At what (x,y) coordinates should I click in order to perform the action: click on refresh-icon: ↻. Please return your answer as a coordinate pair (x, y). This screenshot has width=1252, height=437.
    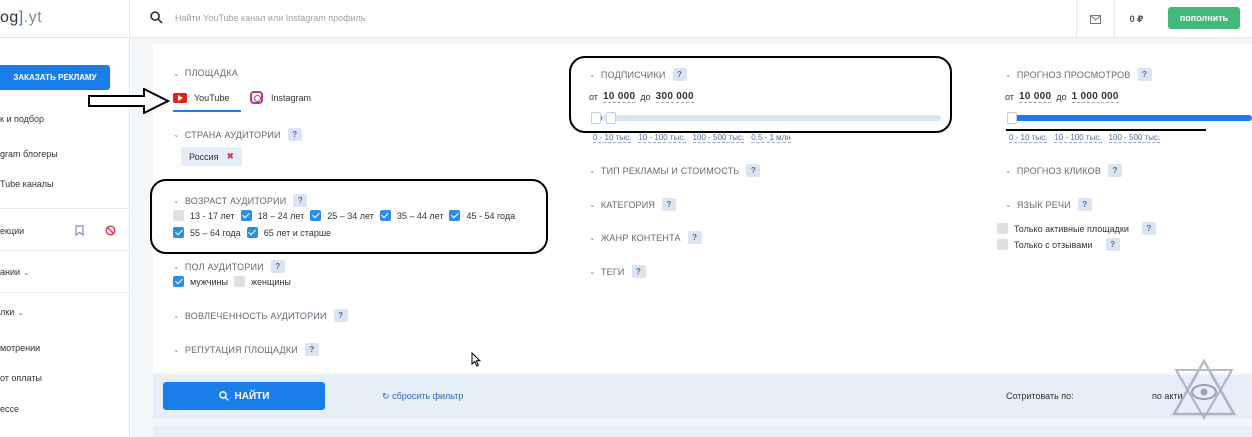
    Looking at the image, I should click on (386, 396).